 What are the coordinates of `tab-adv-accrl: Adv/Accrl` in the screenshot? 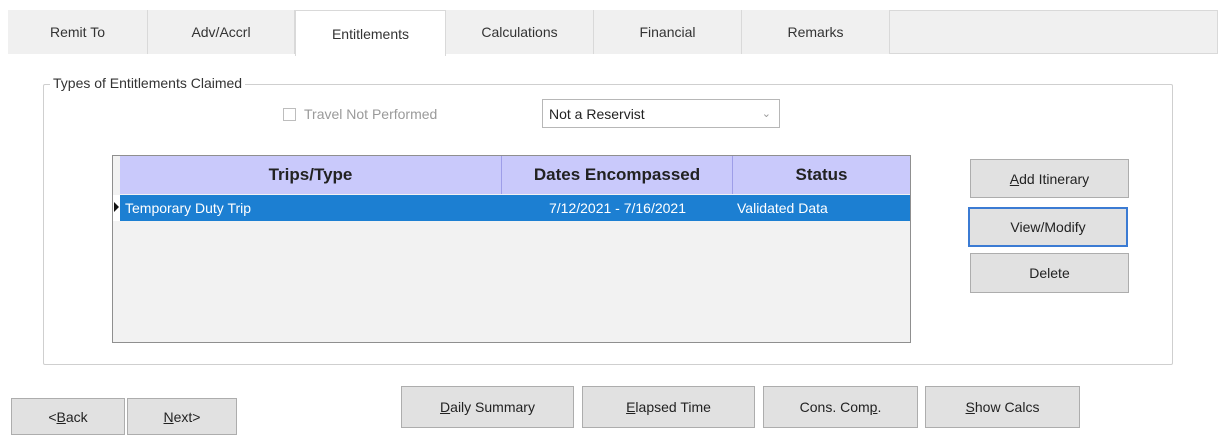 It's located at (221, 32).